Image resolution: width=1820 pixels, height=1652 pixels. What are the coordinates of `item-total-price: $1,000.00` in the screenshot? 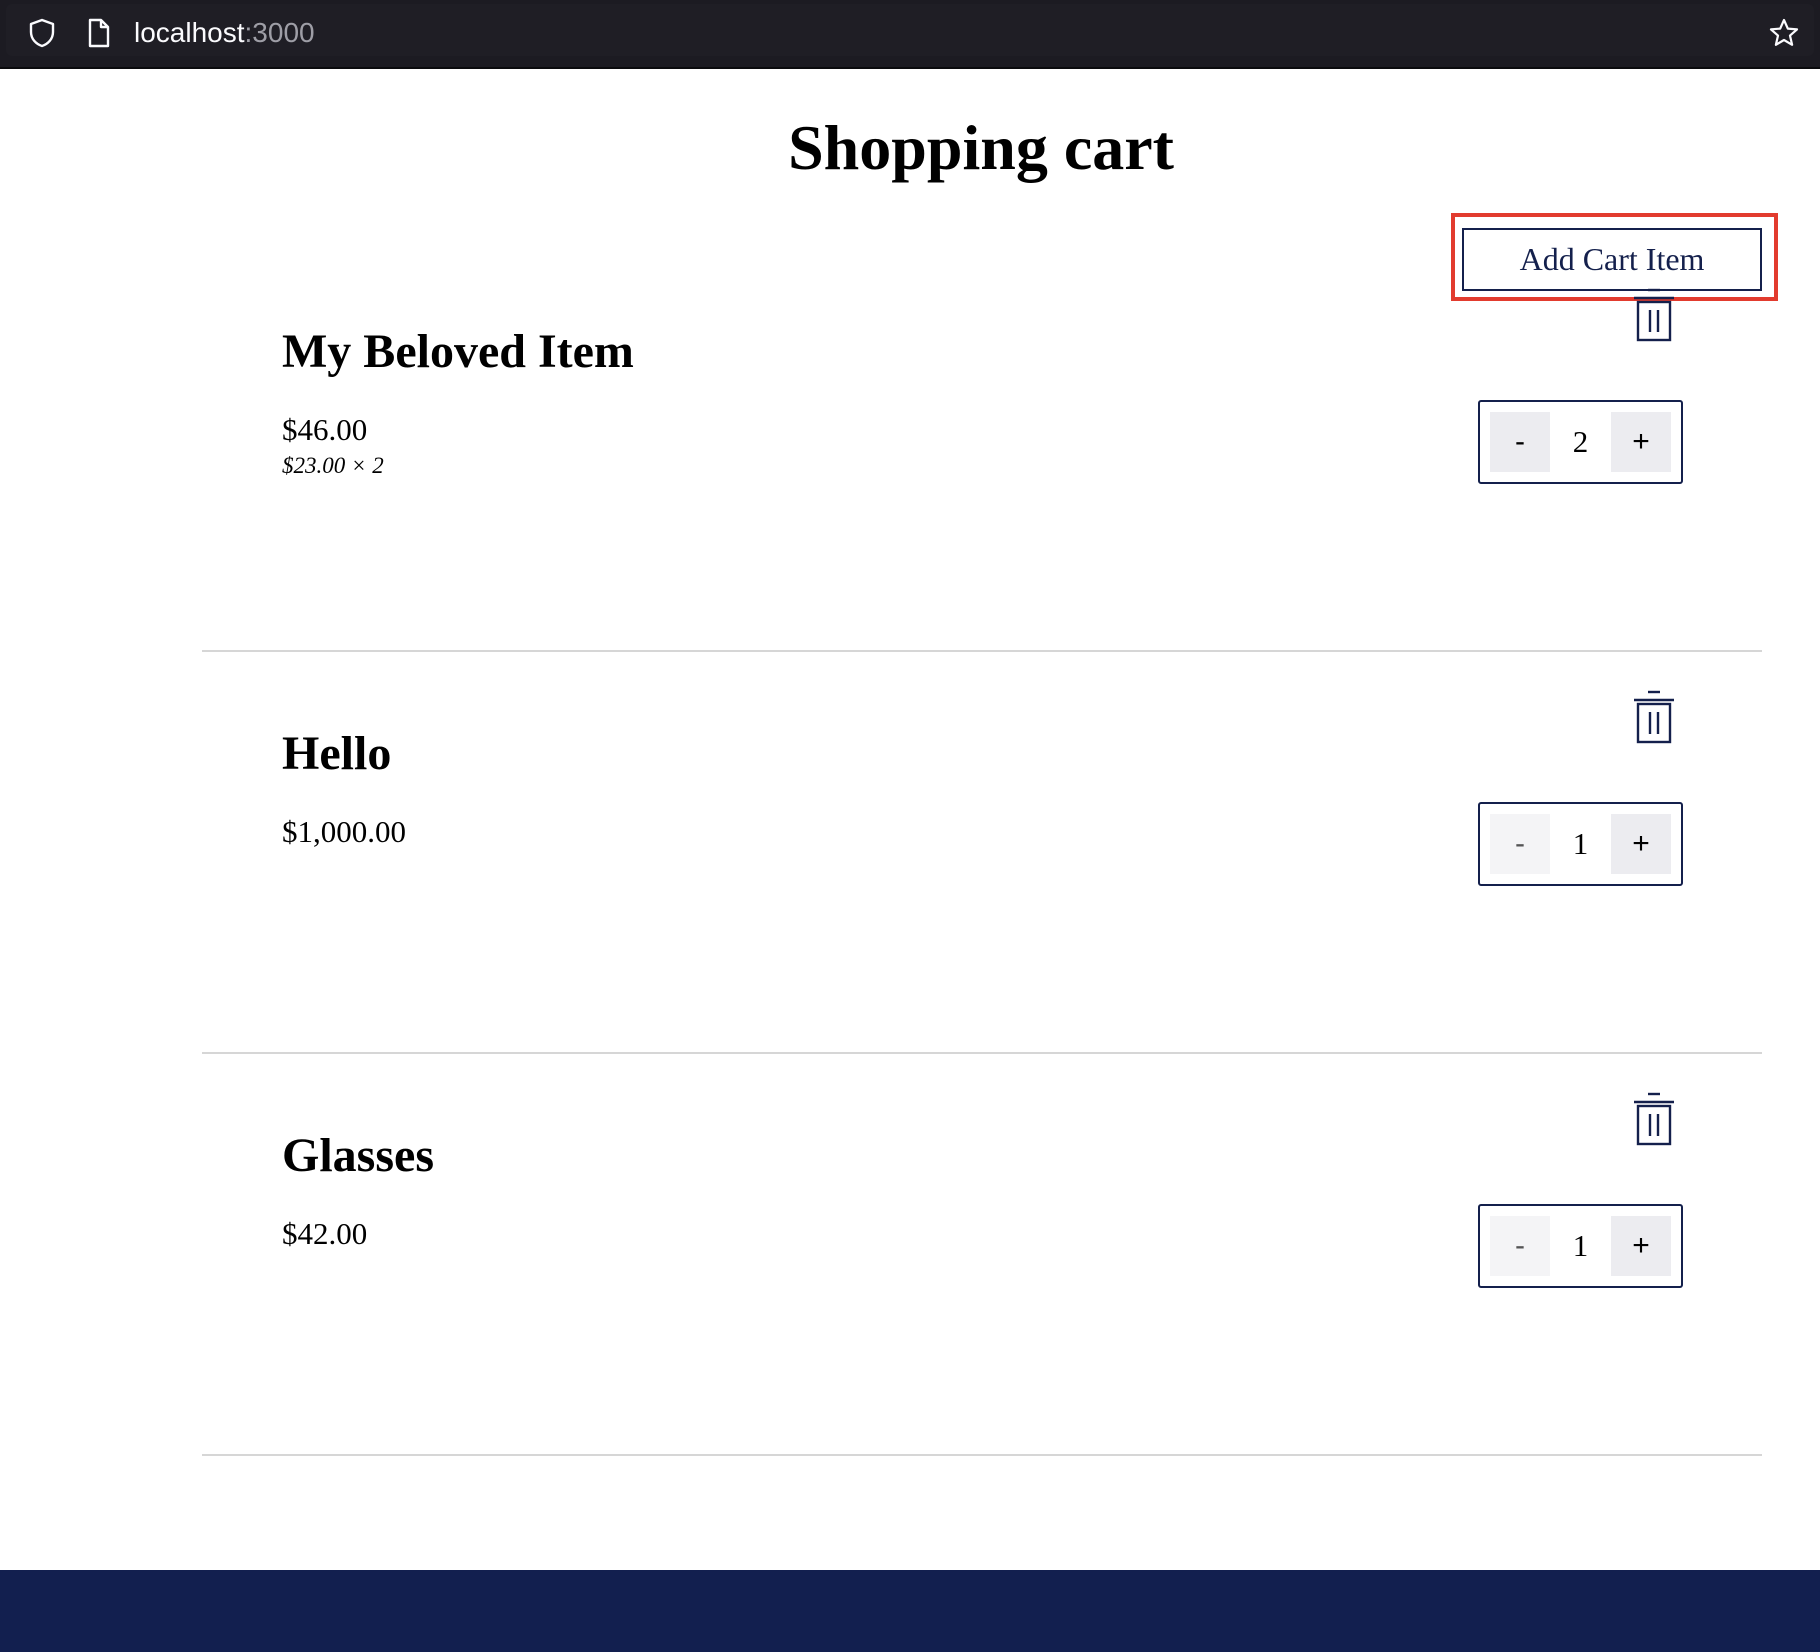 It's located at (344, 831).